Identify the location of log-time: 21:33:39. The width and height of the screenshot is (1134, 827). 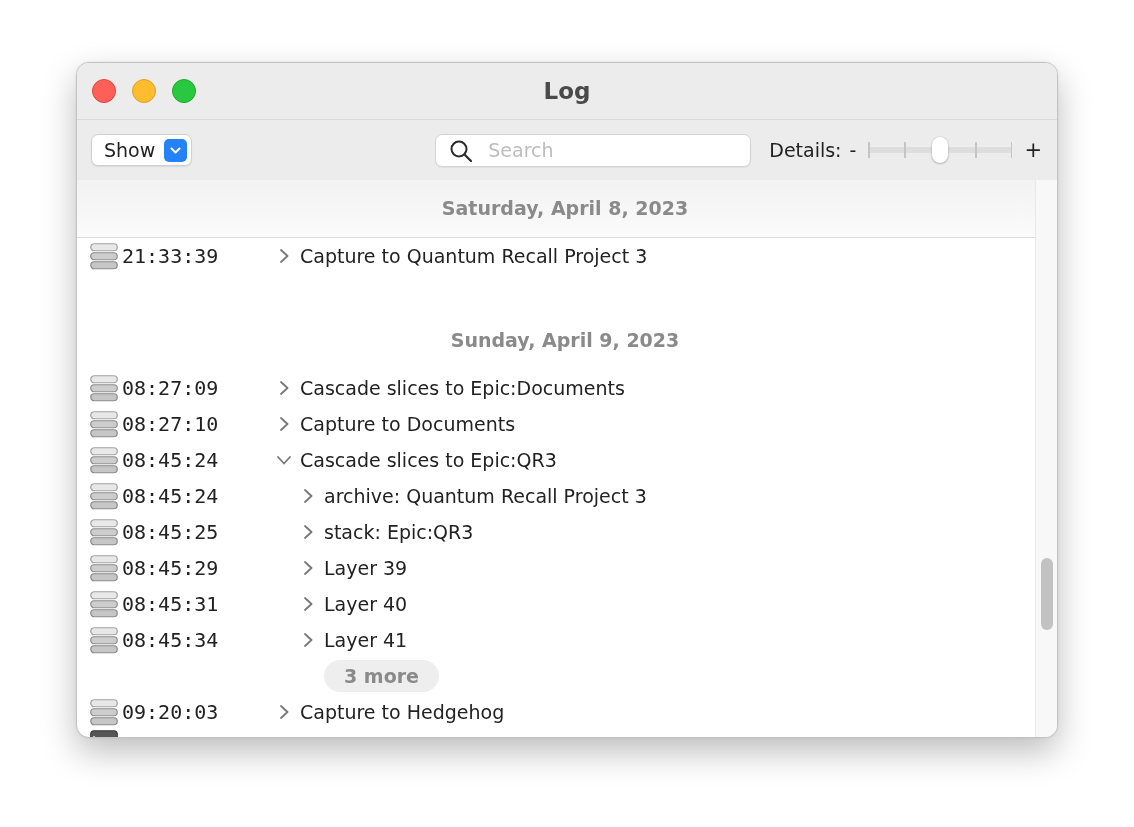
(171, 256).